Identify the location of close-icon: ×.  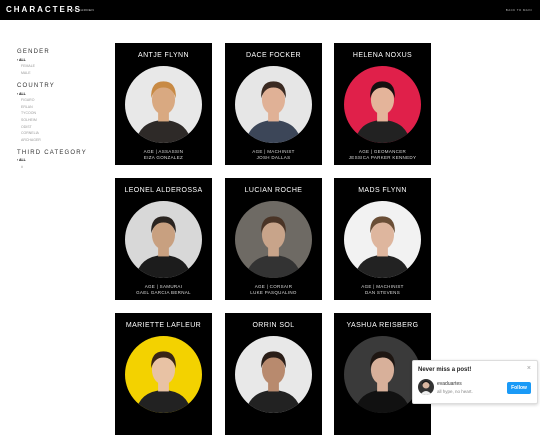
(529, 368).